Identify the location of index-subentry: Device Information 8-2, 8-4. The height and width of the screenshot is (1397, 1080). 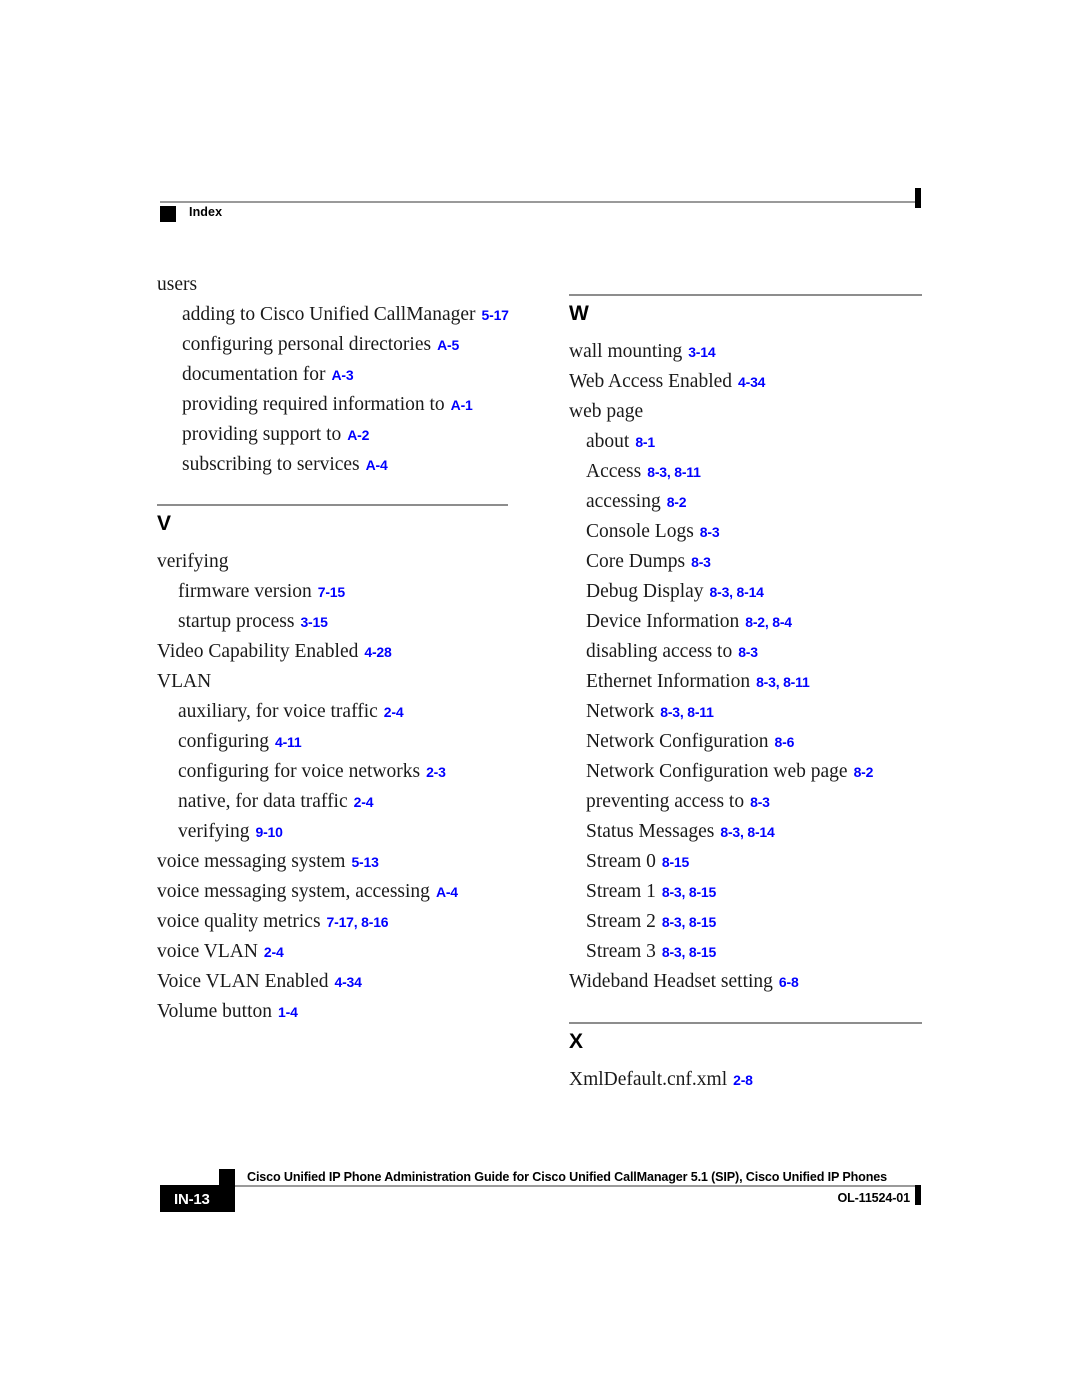
(749, 622).